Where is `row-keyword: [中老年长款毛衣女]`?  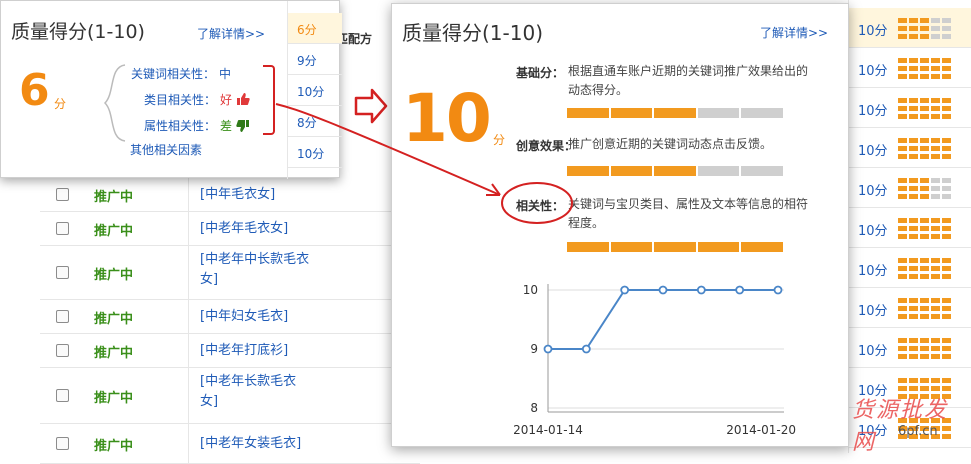
row-keyword: [中老年长款毛衣女] is located at coordinates (256, 392).